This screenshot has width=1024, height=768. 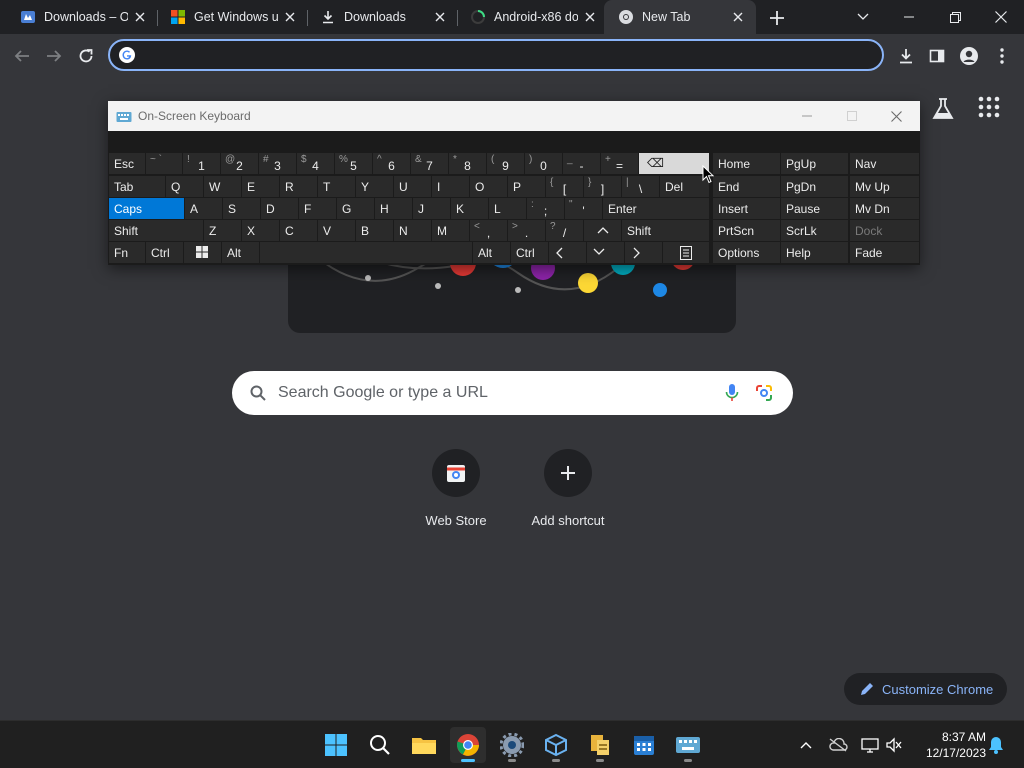 I want to click on key-right-arrow, so click(x=643, y=252).